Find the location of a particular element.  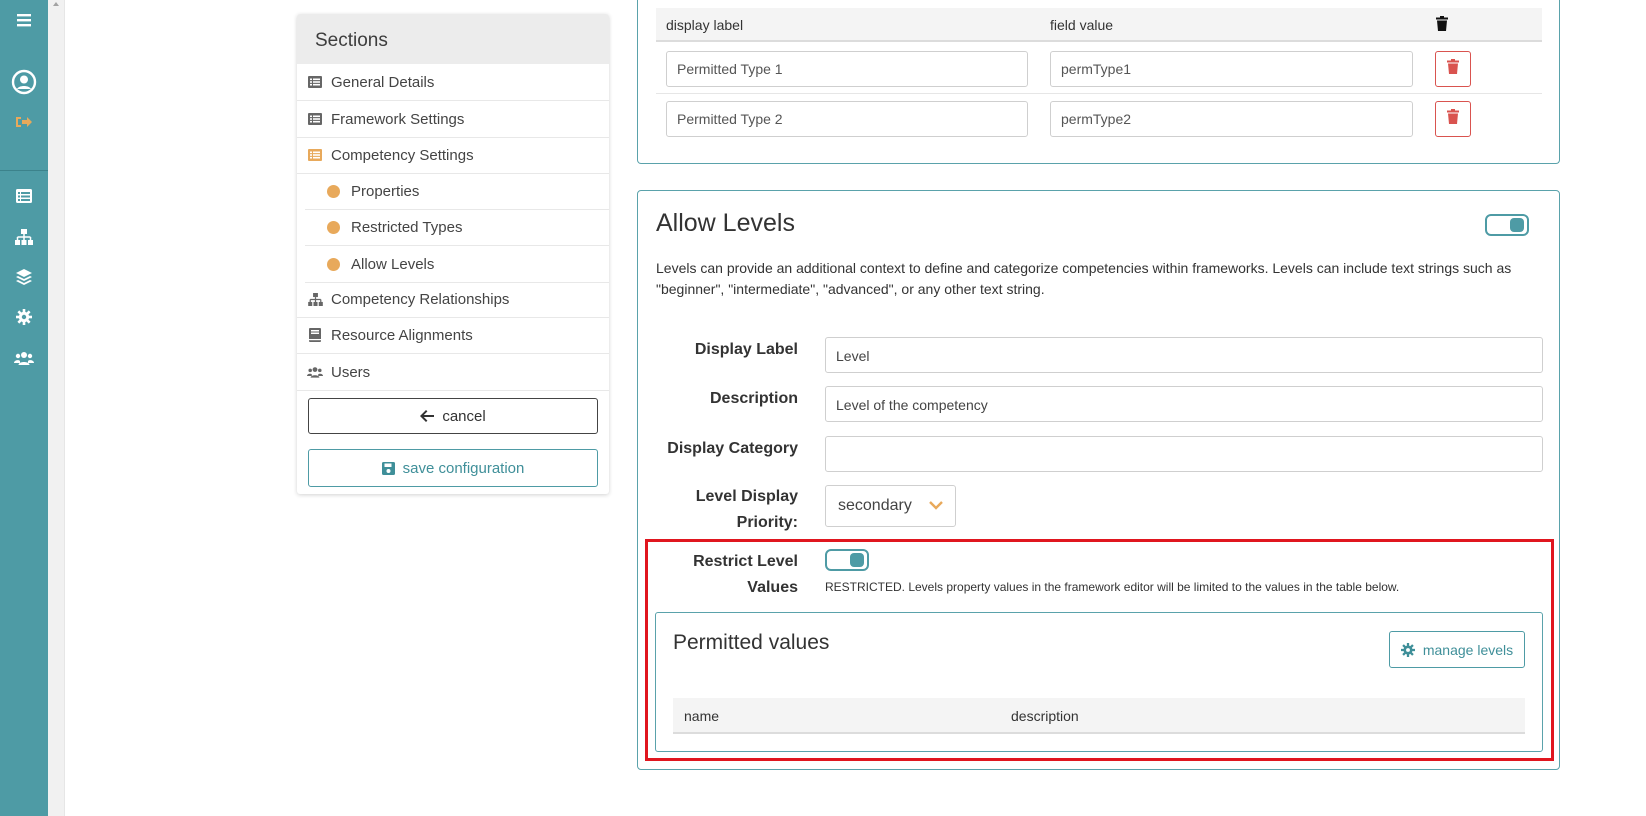

section-label: Users is located at coordinates (351, 372).